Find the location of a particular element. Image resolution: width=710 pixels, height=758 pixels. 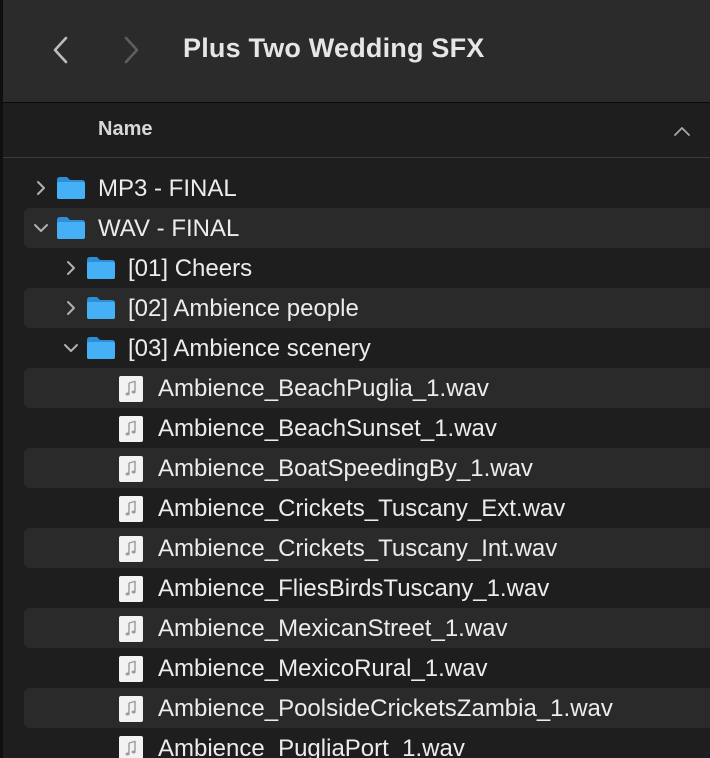

chevron-up-icon is located at coordinates (682, 131).